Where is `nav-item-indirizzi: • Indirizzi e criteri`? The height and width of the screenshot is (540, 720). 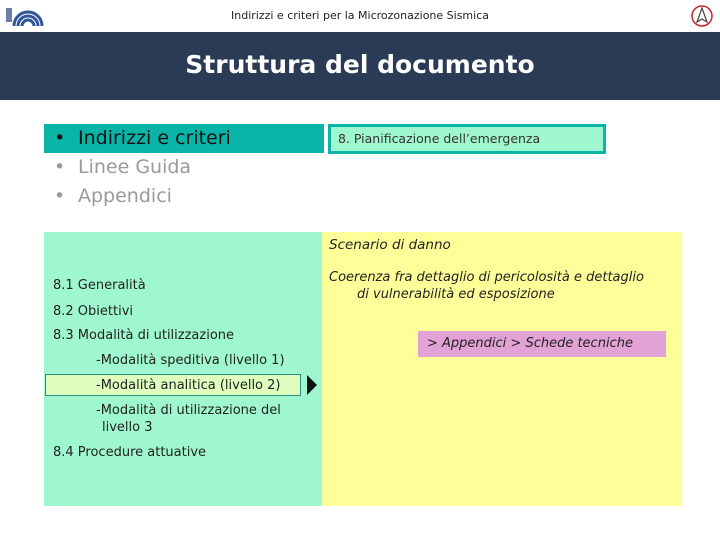 nav-item-indirizzi: • Indirizzi e criteri is located at coordinates (184, 138).